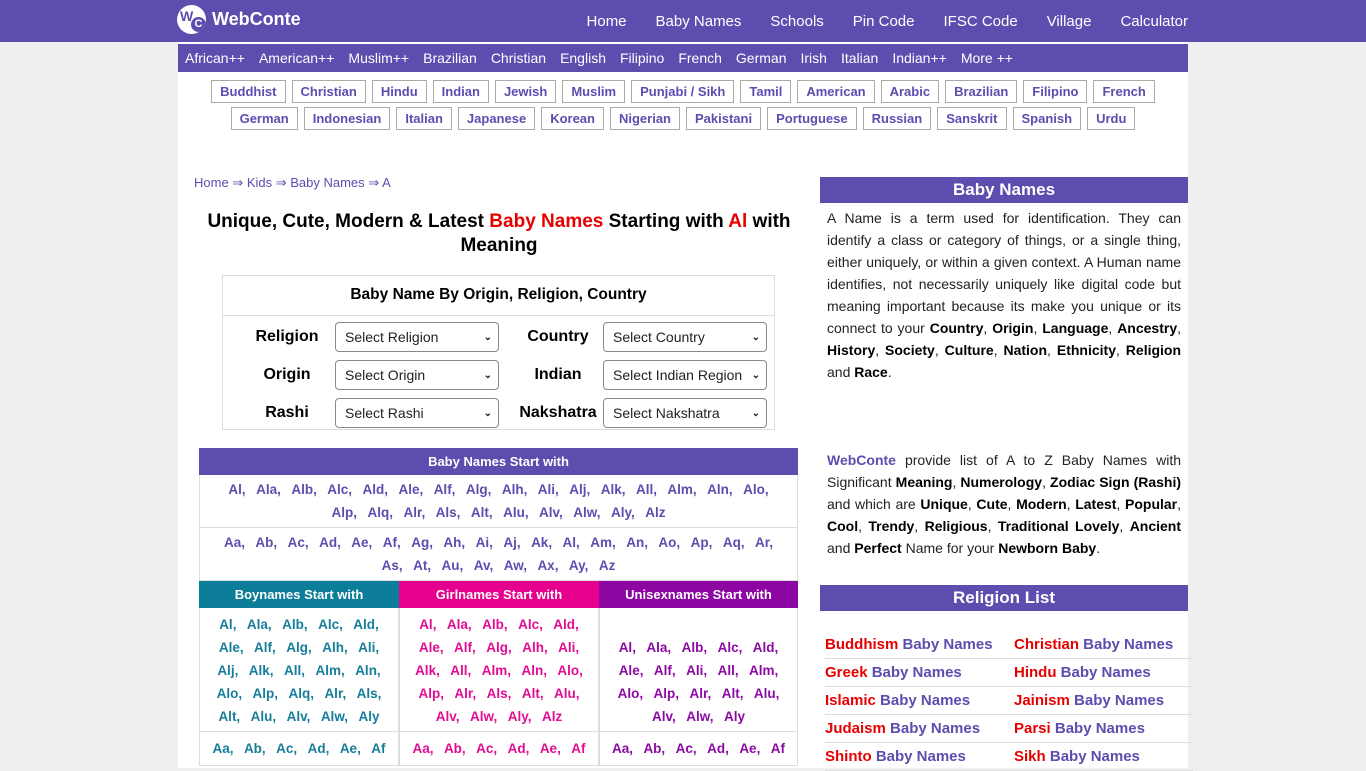 The image size is (1366, 771). I want to click on rashi-select: Select Rashi ⌄, so click(417, 413).